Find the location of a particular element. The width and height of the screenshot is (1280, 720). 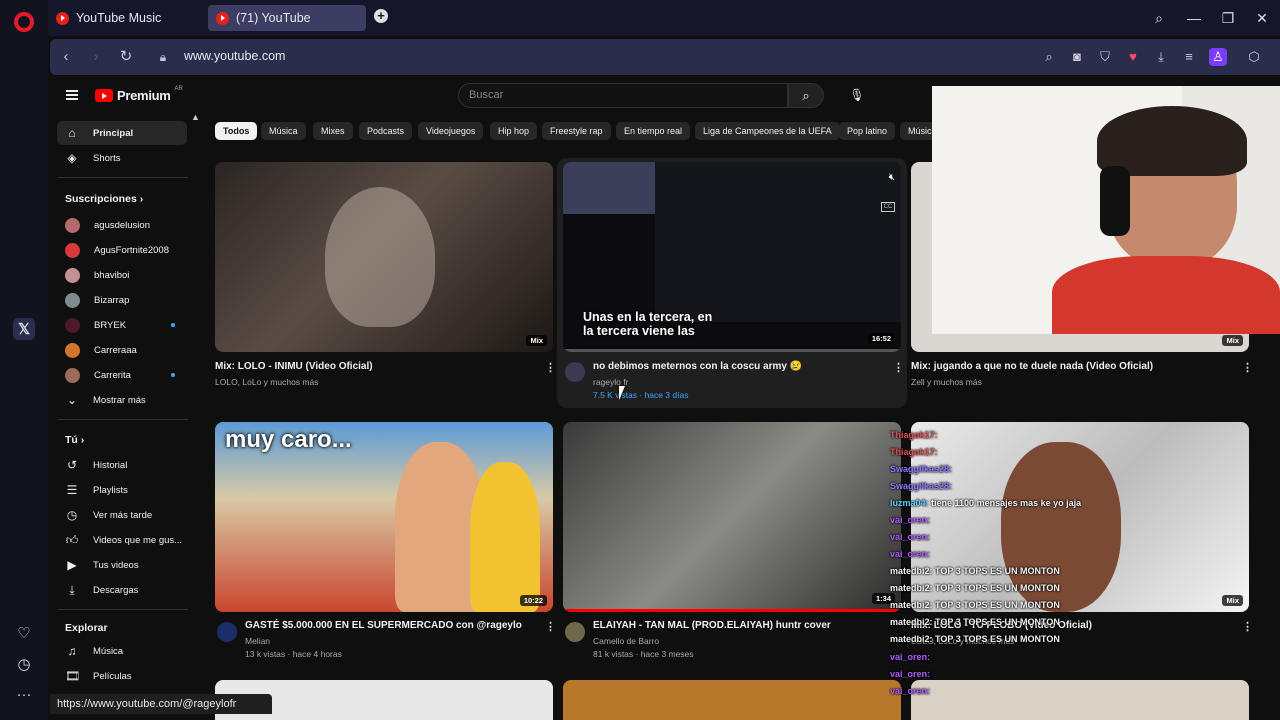

search-page-icon: ⌕ is located at coordinates (1049, 57).